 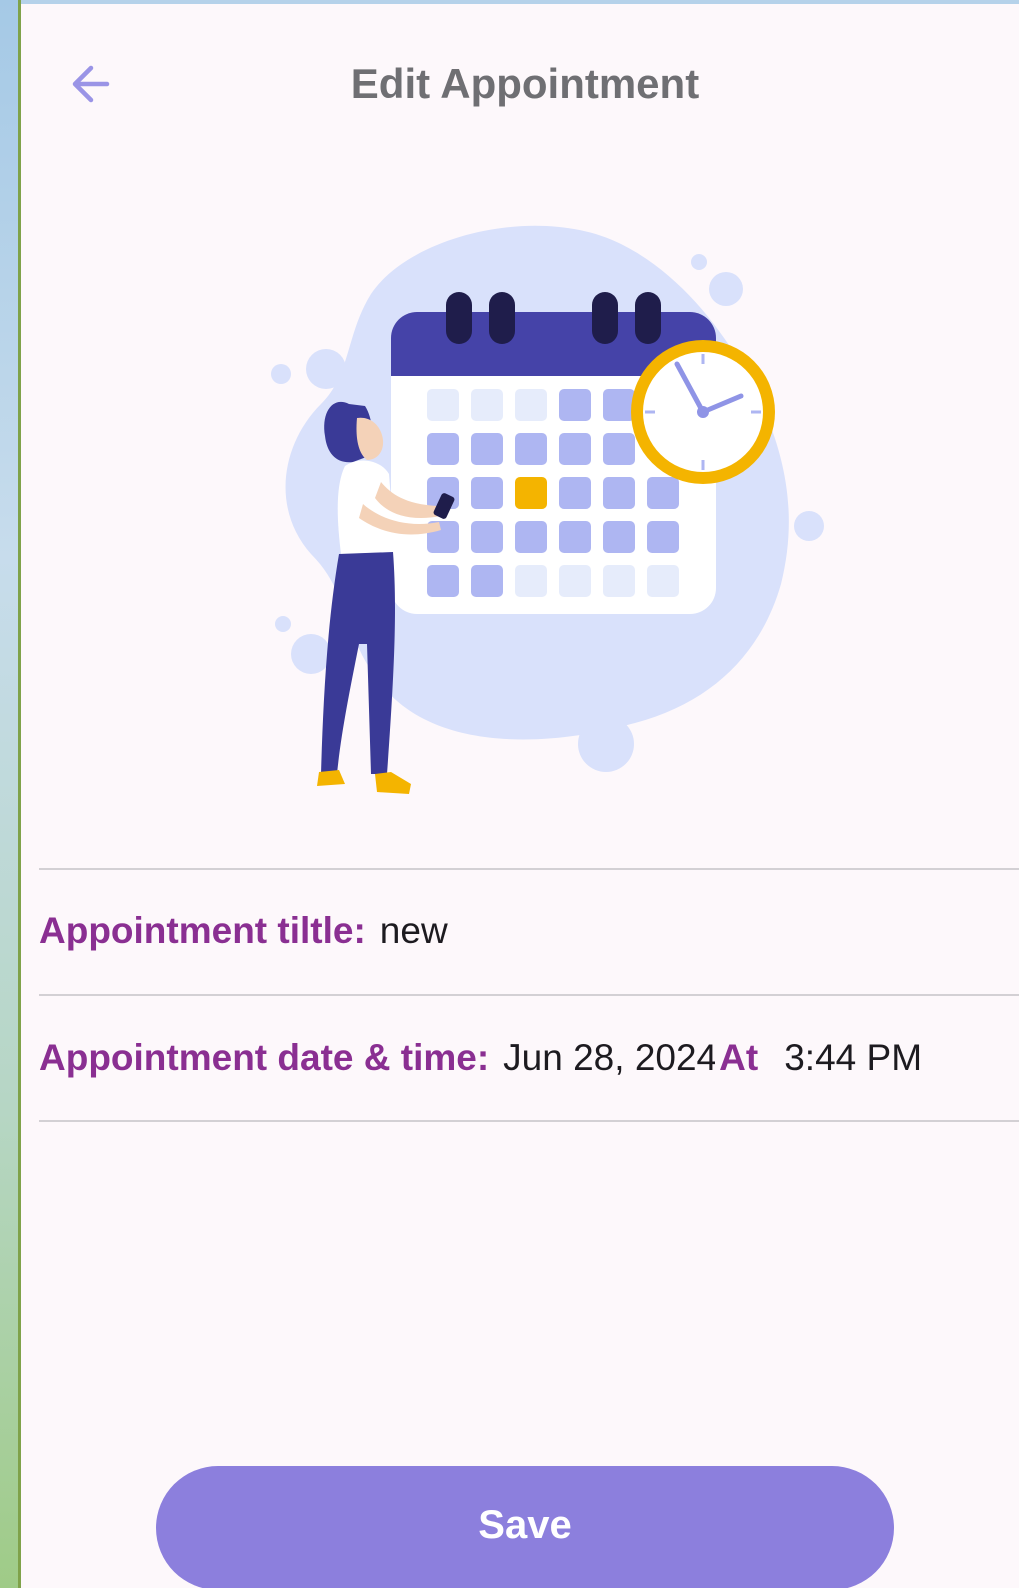 I want to click on datetime-field-label: Appointment date & time:, so click(x=264, y=1057).